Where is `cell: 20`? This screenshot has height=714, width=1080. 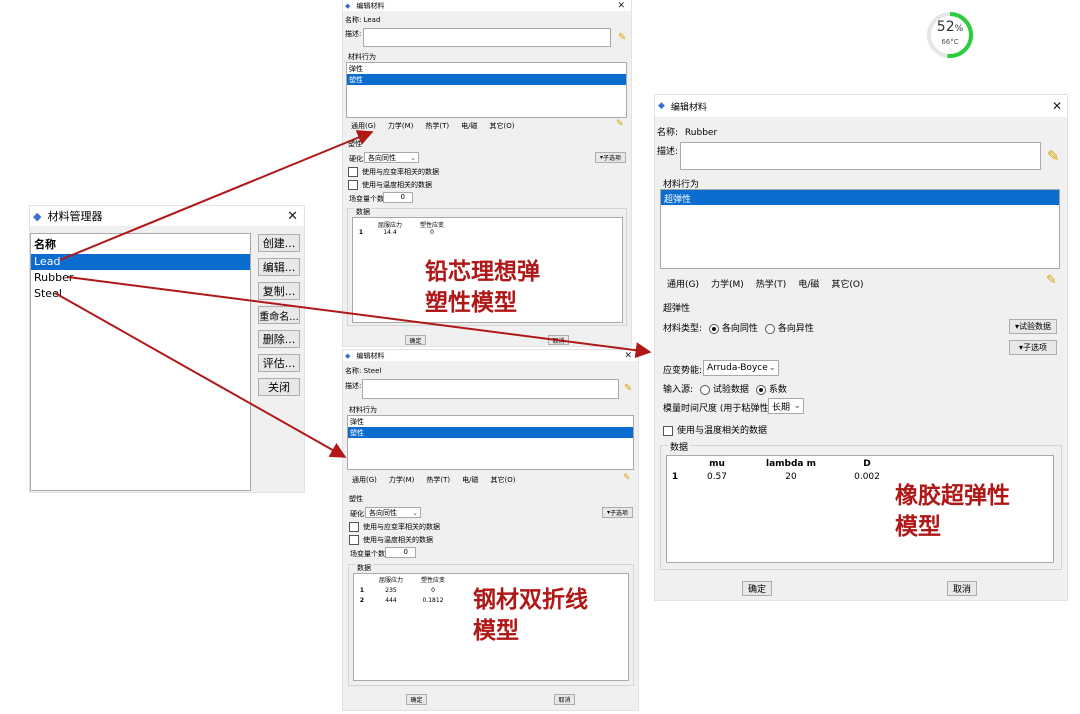 cell: 20 is located at coordinates (791, 477).